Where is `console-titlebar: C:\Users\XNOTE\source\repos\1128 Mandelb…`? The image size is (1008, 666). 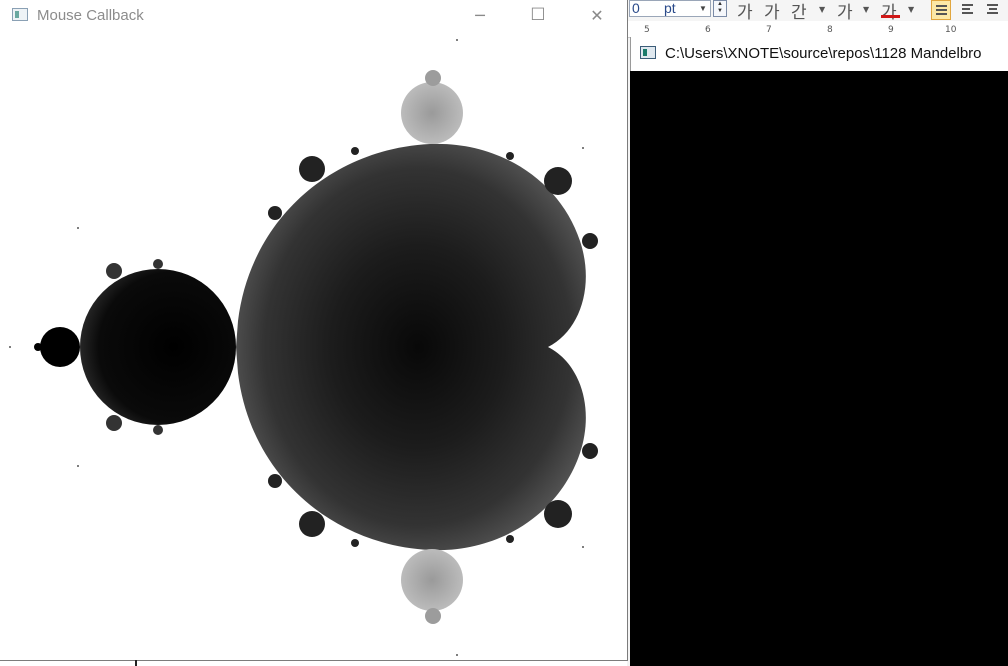 console-titlebar: C:\Users\XNOTE\source\repos\1128 Mandelb… is located at coordinates (819, 54).